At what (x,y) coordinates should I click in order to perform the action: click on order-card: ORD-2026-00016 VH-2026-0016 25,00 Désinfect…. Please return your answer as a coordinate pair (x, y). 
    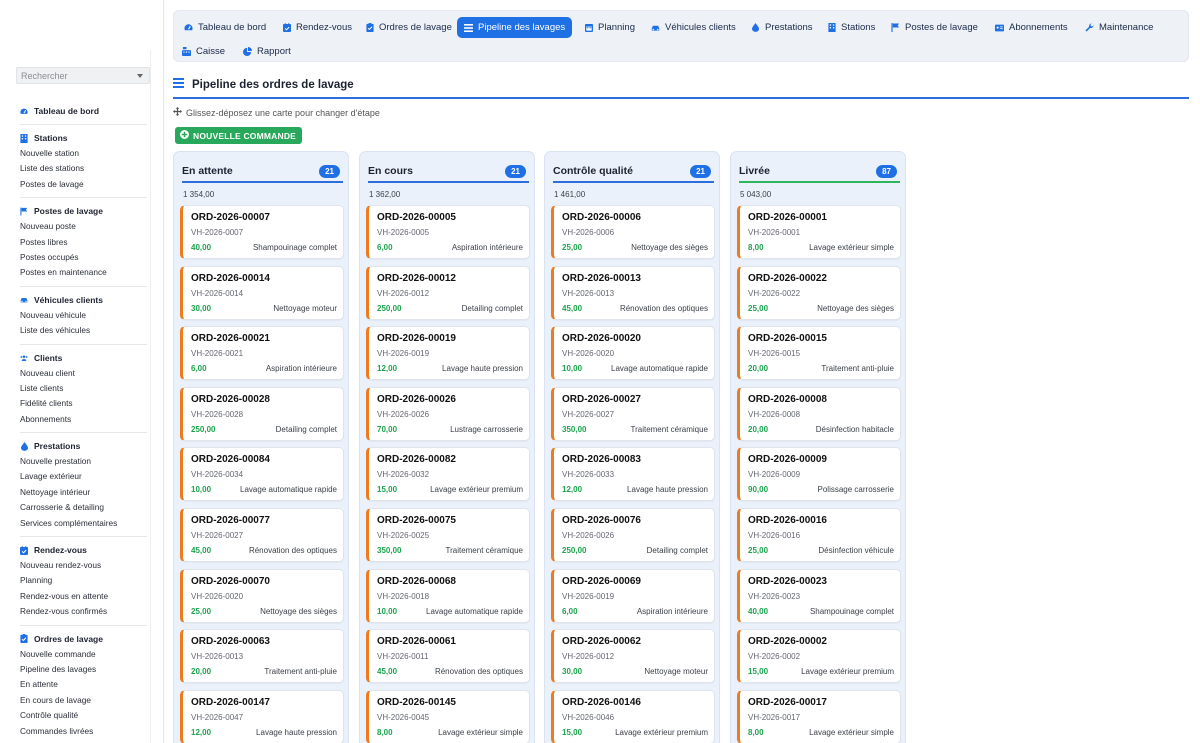
    Looking at the image, I should click on (819, 534).